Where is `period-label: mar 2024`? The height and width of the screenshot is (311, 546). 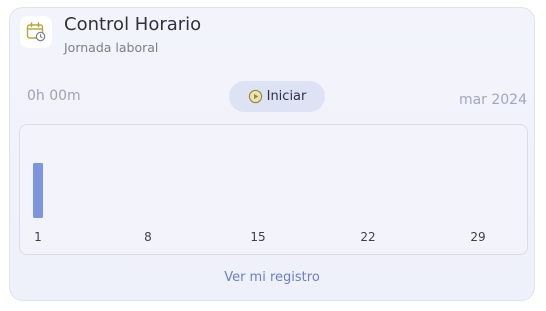 period-label: mar 2024 is located at coordinates (492, 100).